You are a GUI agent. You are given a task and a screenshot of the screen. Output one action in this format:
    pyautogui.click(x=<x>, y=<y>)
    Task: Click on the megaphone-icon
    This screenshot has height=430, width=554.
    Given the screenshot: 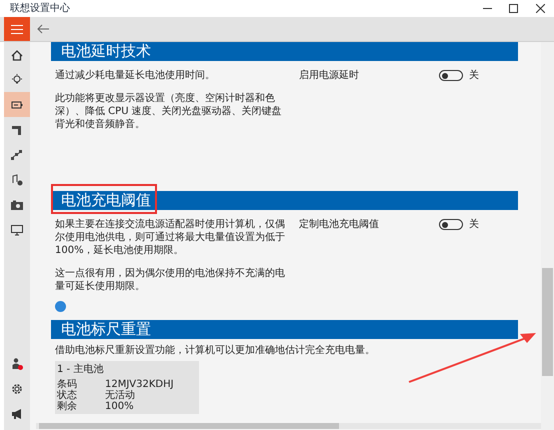 What is the action you would take?
    pyautogui.click(x=17, y=413)
    